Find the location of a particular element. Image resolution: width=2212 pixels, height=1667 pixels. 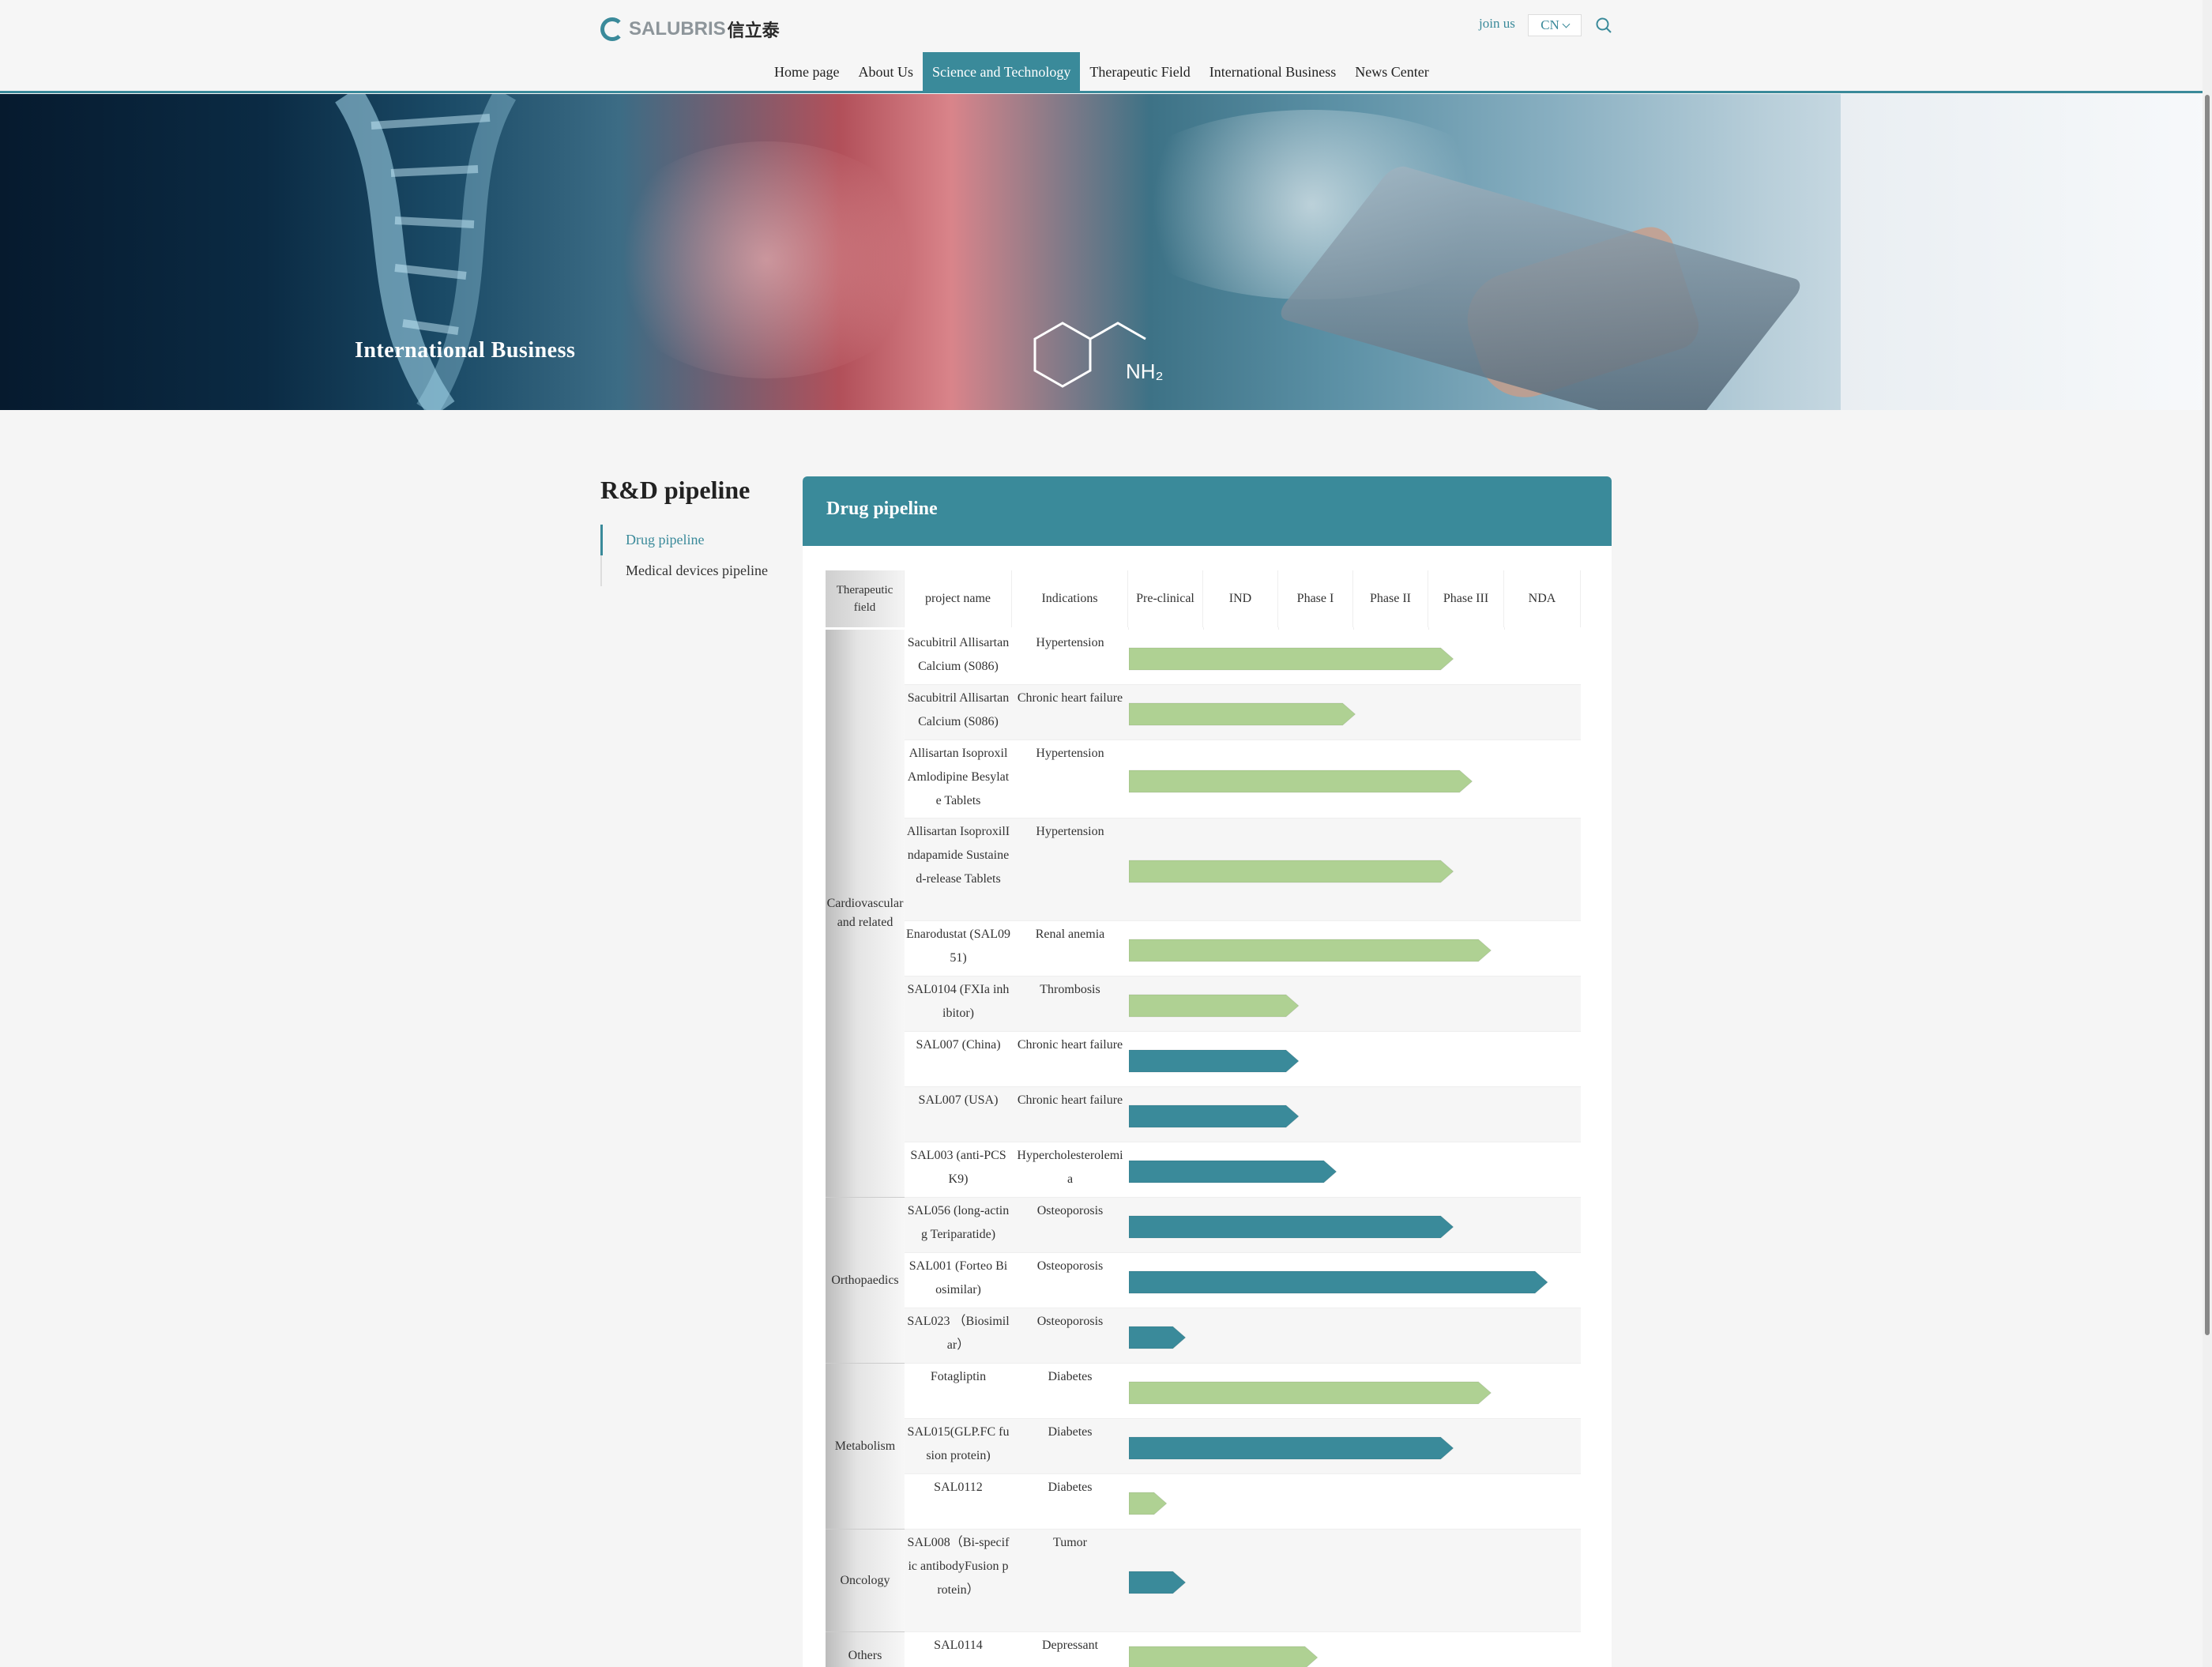

table-row: SAL0104 (FXIa inhibitor) Thrombosis is located at coordinates (1243, 1004).